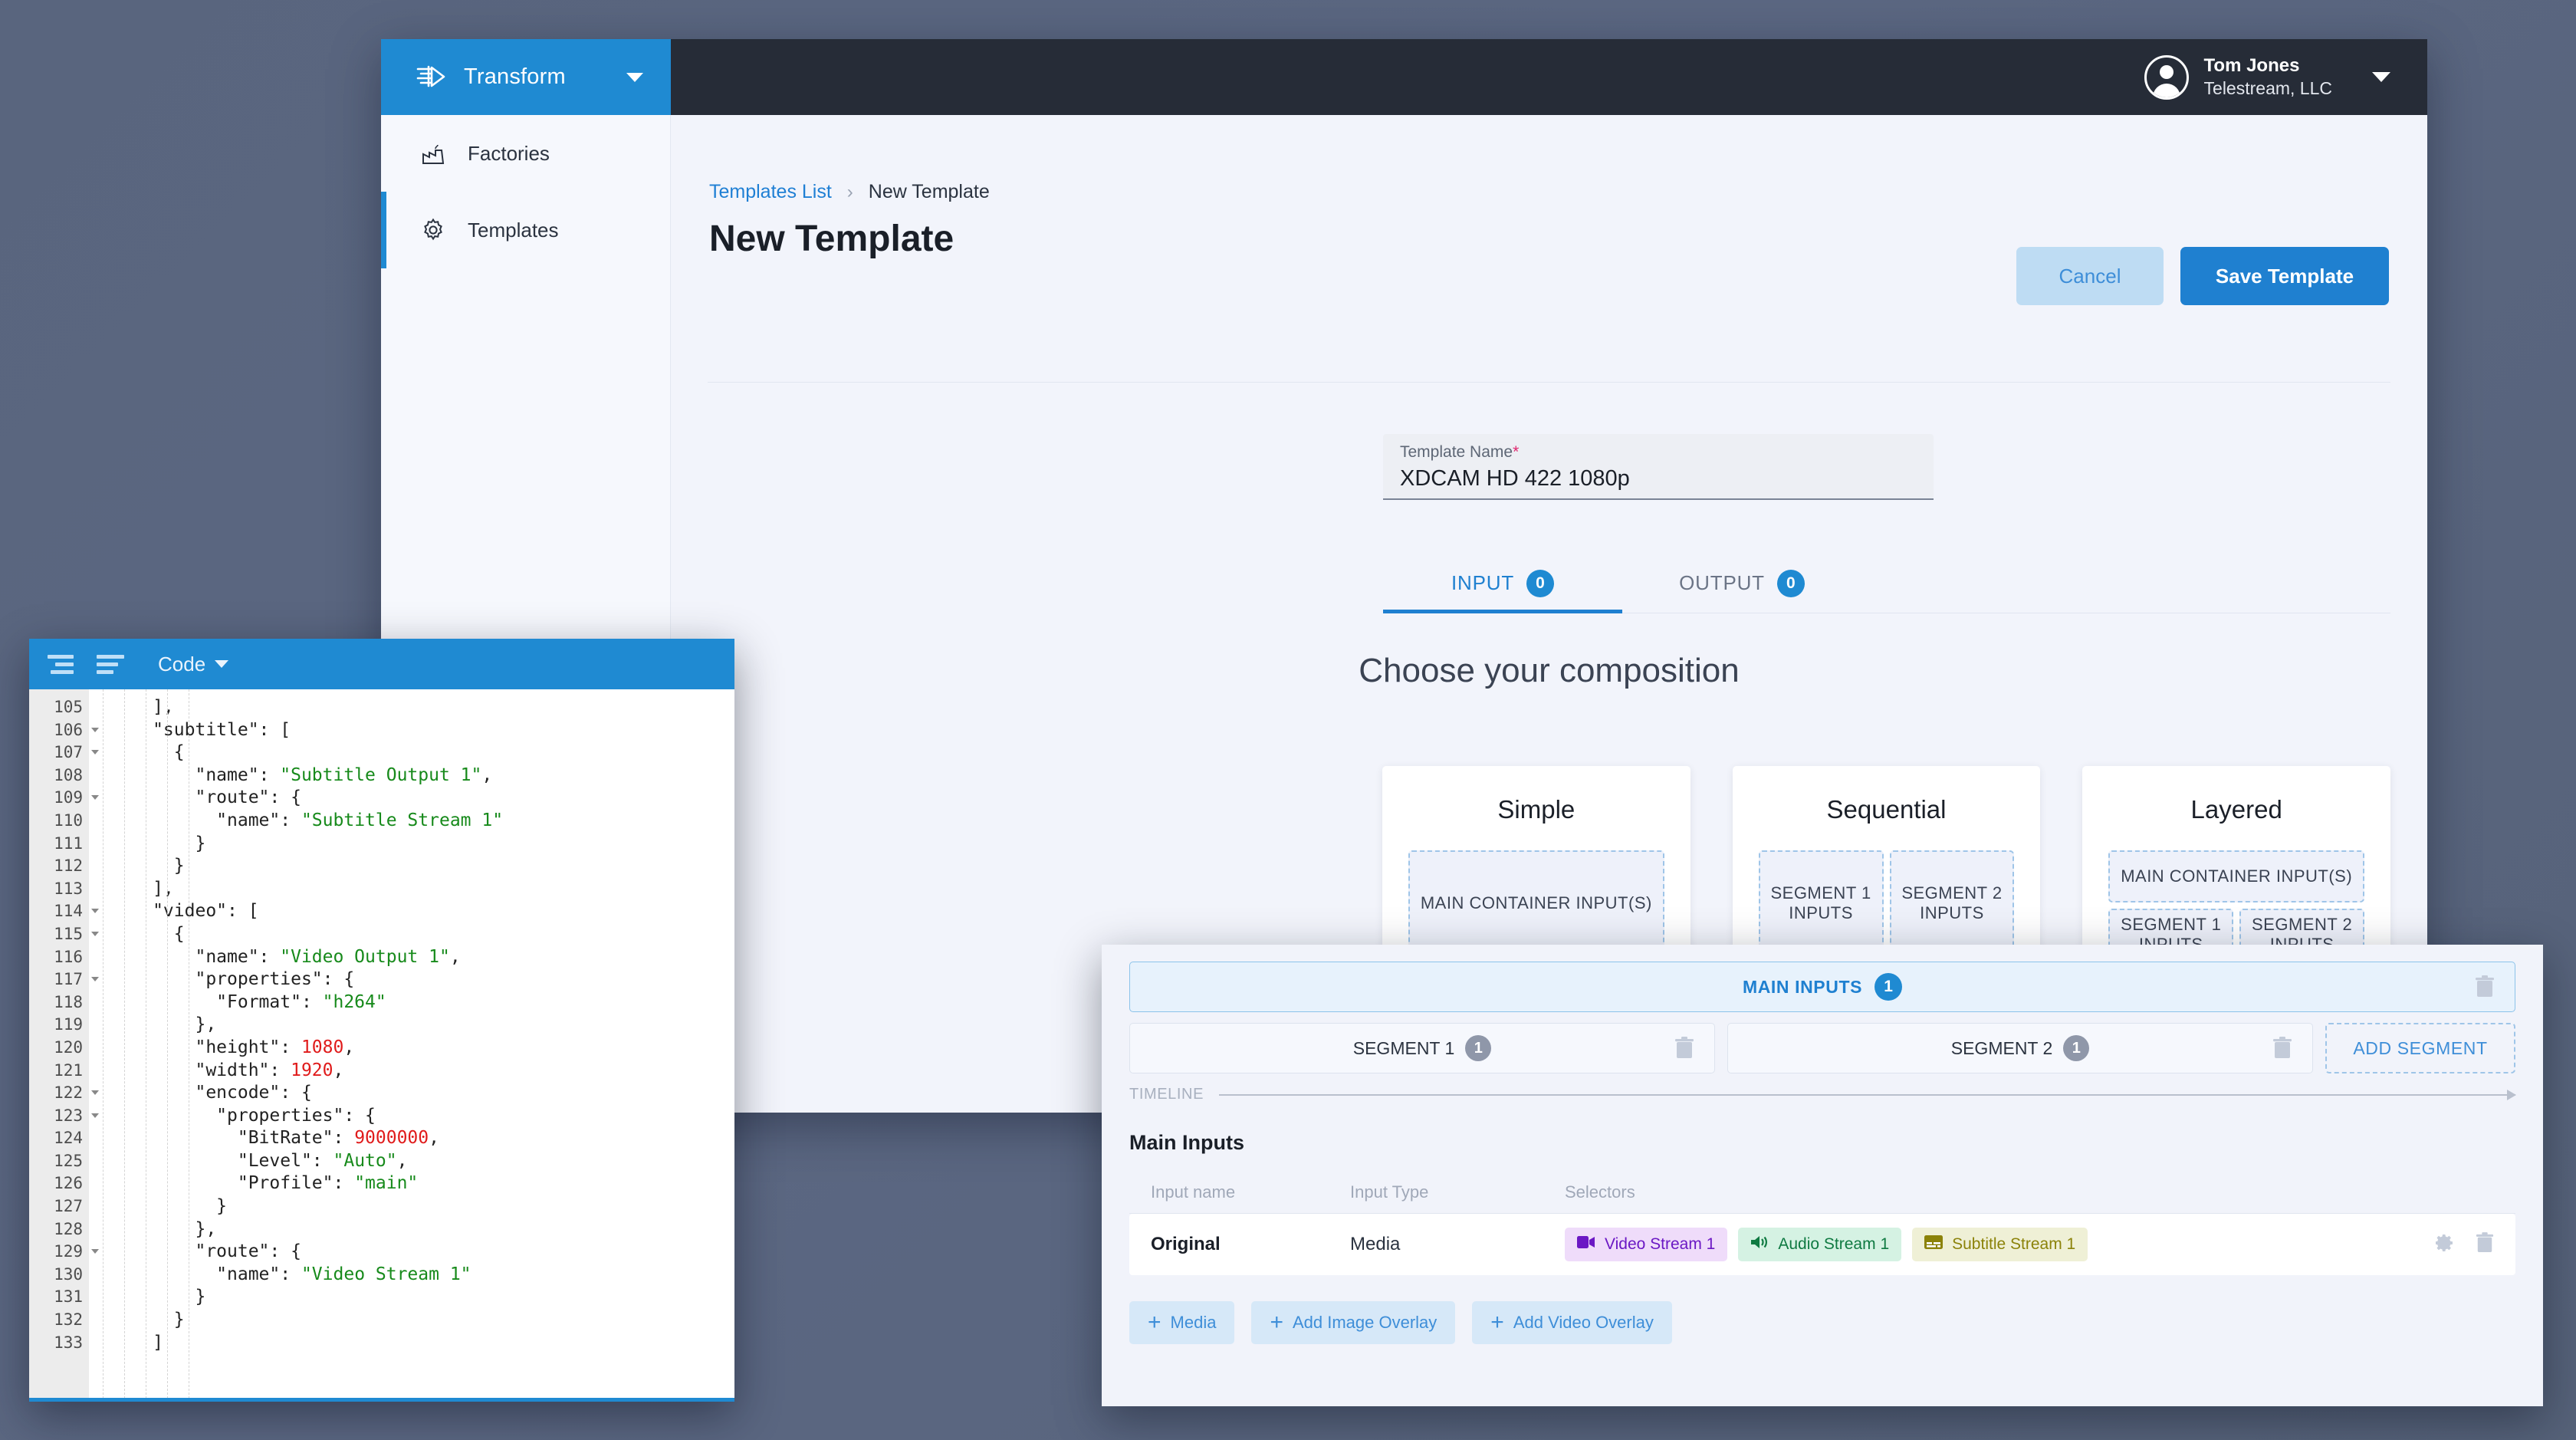 The height and width of the screenshot is (1440, 2576). What do you see at coordinates (1760, 1244) in the screenshot?
I see `speaker-icon` at bounding box center [1760, 1244].